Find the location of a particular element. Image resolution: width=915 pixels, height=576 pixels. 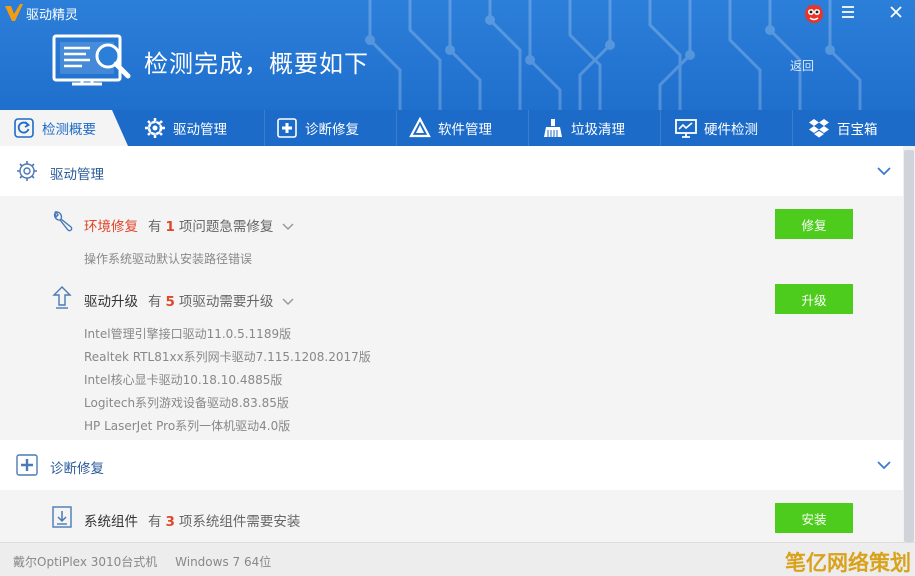

scrollbar-thumb is located at coordinates (909, 346).